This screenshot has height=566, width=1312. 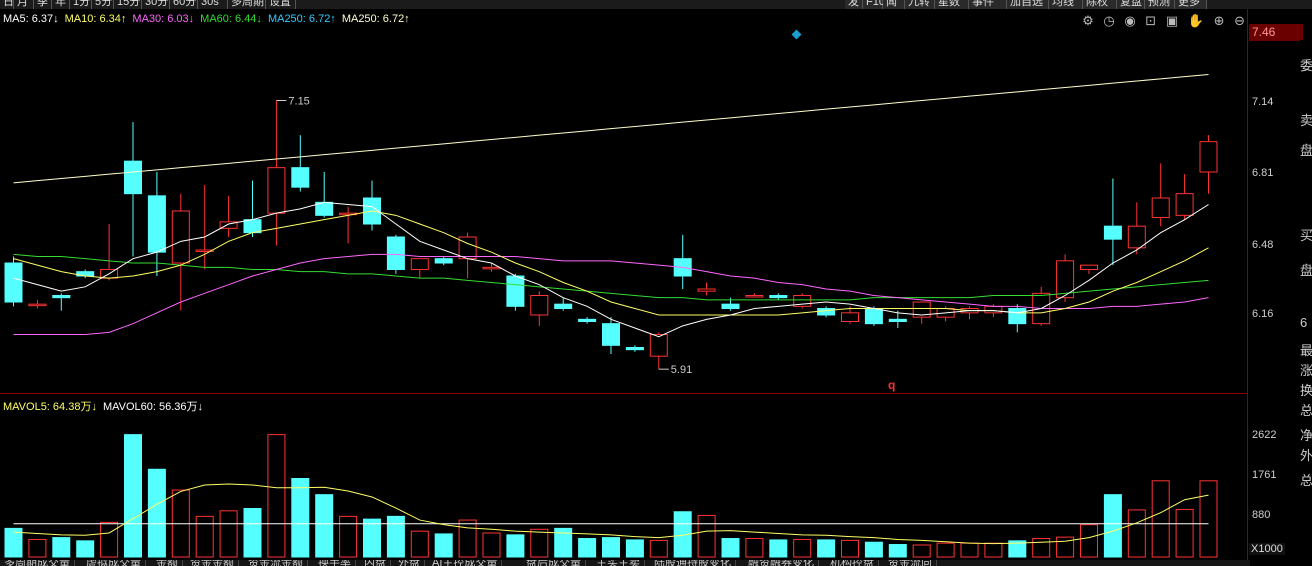 I want to click on high-label: 7.15, so click(x=298, y=102).